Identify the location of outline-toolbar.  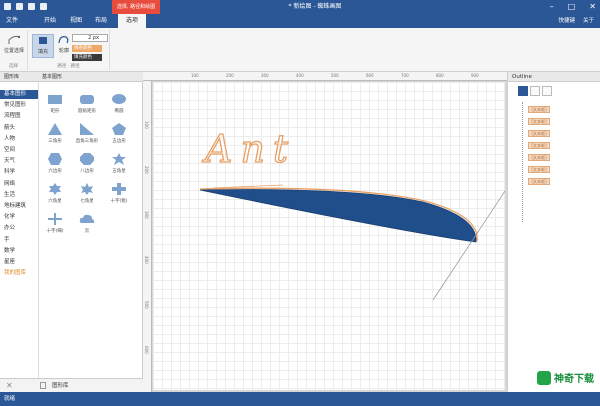
(535, 91).